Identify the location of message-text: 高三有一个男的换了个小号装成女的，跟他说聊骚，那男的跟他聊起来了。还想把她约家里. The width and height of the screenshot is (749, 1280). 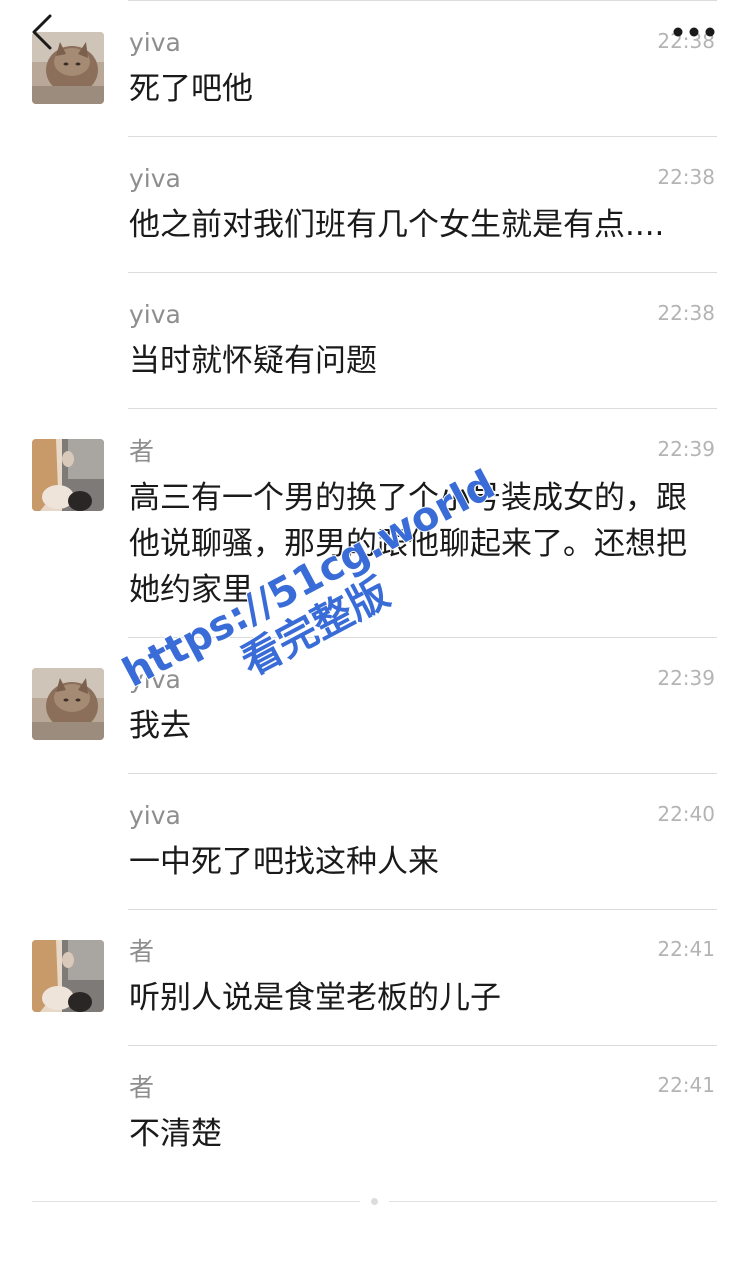
(408, 544).